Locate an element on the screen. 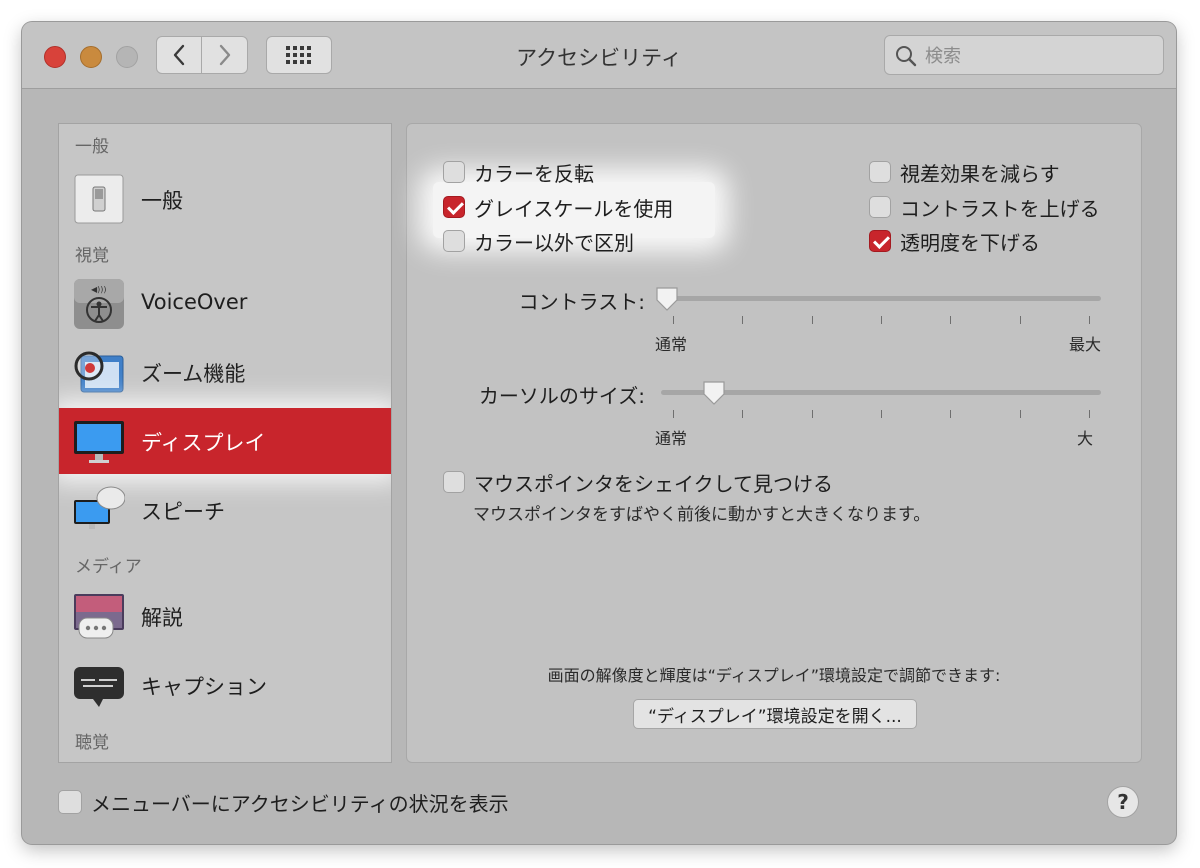 The width and height of the screenshot is (1200, 868). grayscale-checkbox: グレイスケールを使用 is located at coordinates (558, 207).